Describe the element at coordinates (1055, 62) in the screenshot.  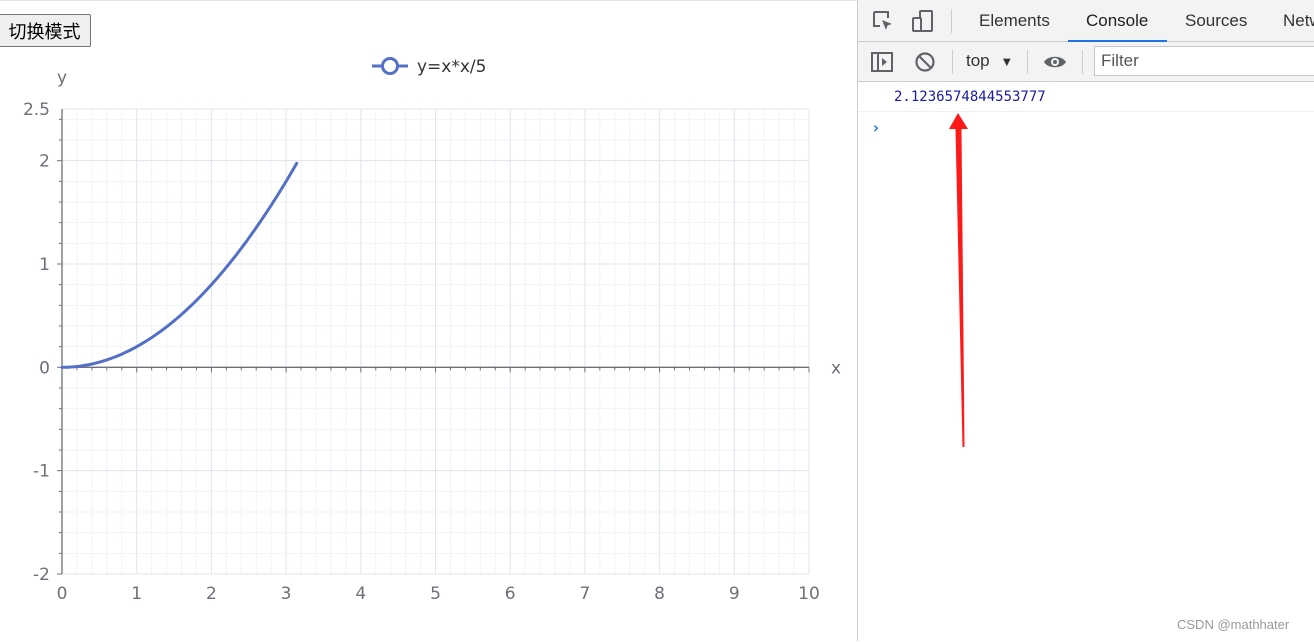
I see `live-expression-eye-icon` at that location.